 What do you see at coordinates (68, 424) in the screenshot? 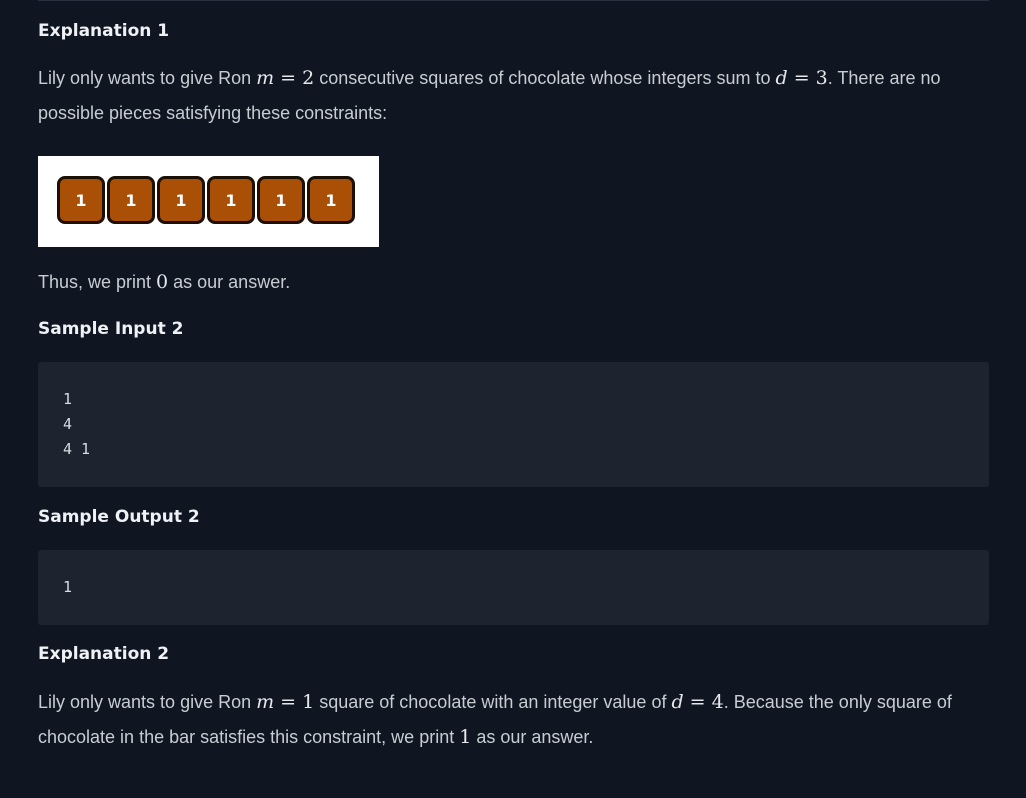
I see `code-line: 4` at bounding box center [68, 424].